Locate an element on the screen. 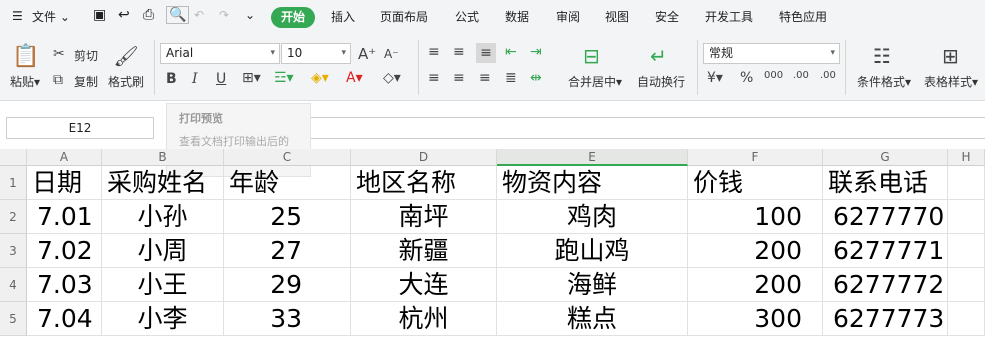 The height and width of the screenshot is (343, 985). justify-icon: ≣ is located at coordinates (511, 78).